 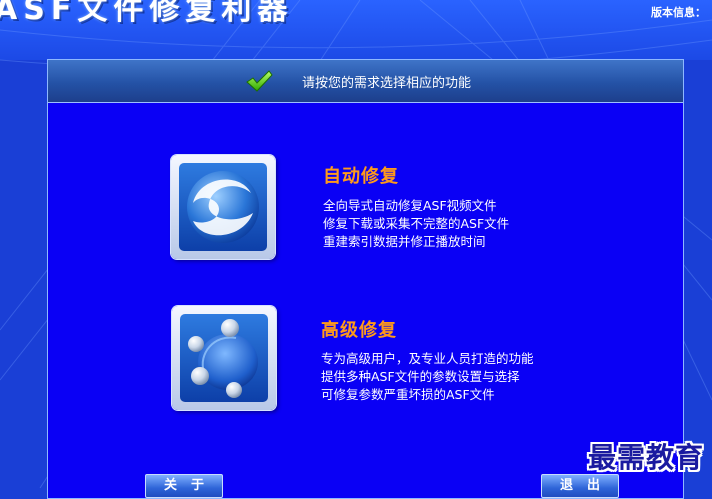 I want to click on panel-header: 请按您的需求选择相应的功能, so click(x=365, y=81).